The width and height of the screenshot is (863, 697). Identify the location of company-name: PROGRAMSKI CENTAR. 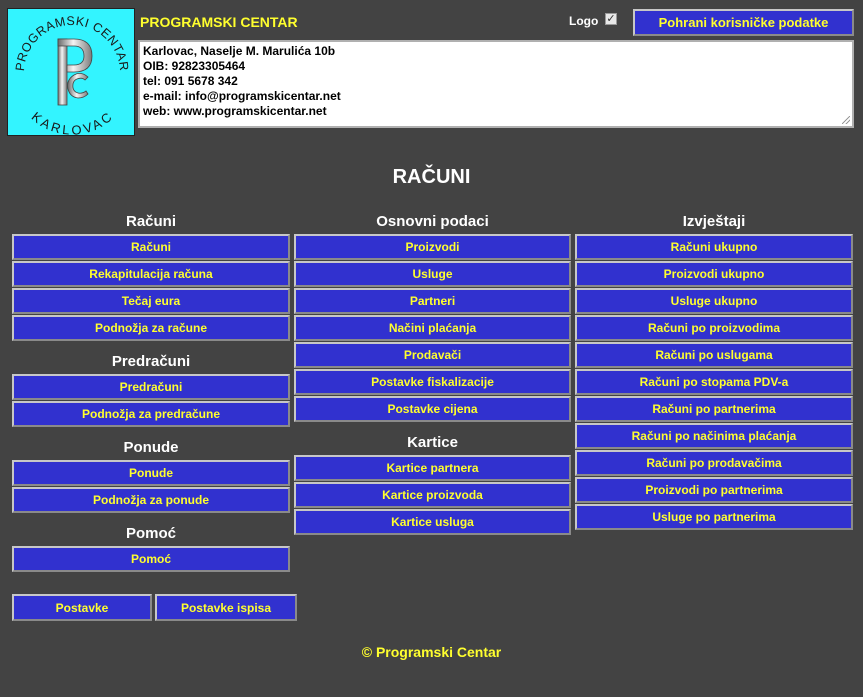
(219, 22).